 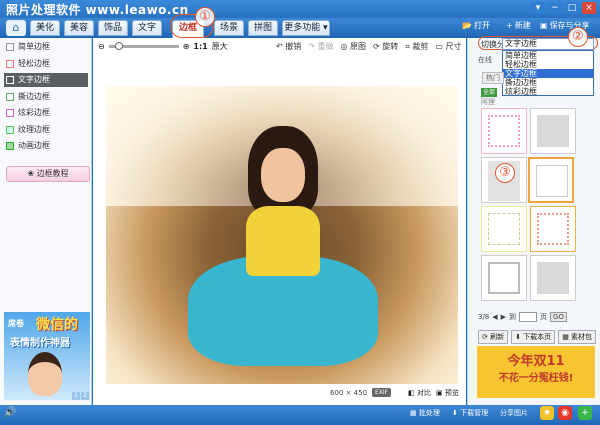 I want to click on redo-button: ↷ 重做, so click(x=320, y=46).